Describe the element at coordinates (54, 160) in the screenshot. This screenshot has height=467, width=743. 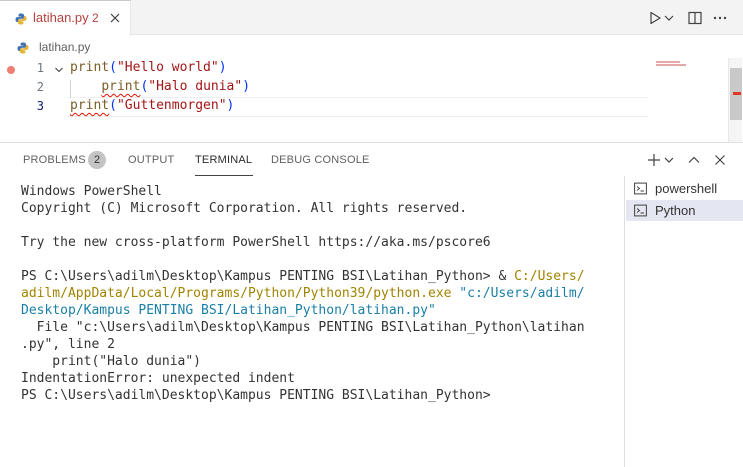
I see `tab-problems: PROBLEMS` at that location.